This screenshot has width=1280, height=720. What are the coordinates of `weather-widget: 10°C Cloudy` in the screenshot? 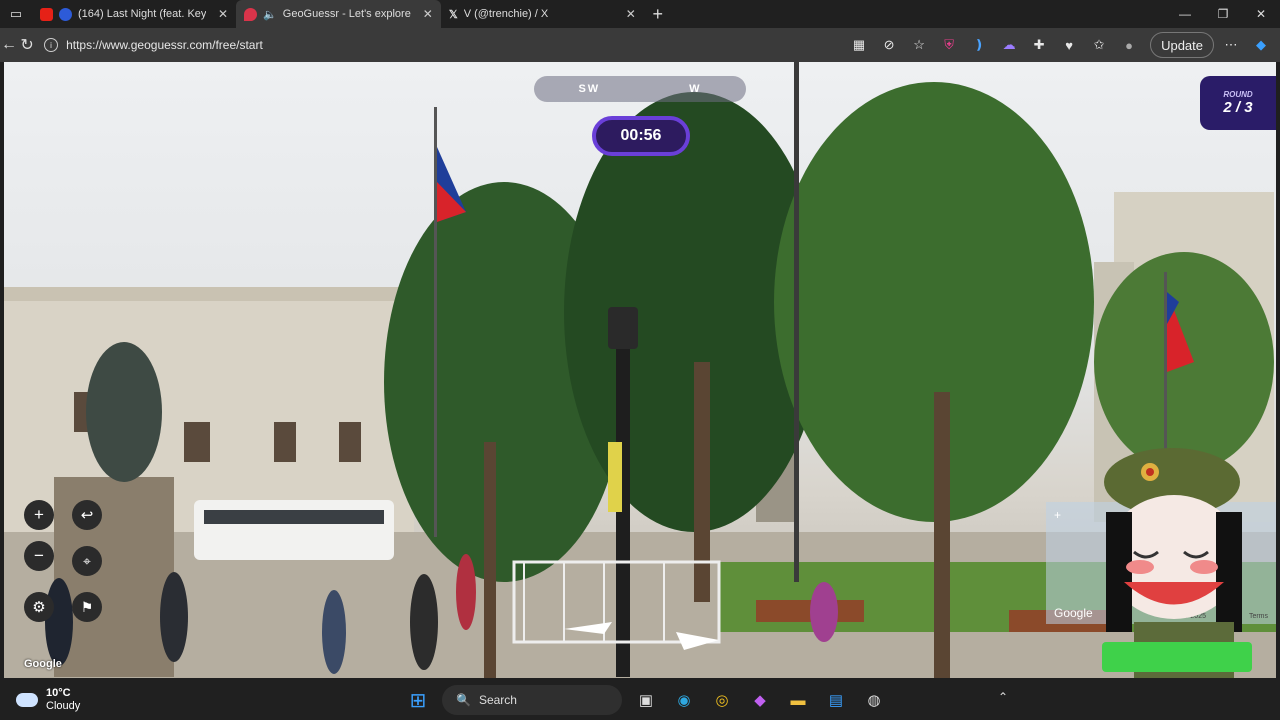 It's located at (150, 700).